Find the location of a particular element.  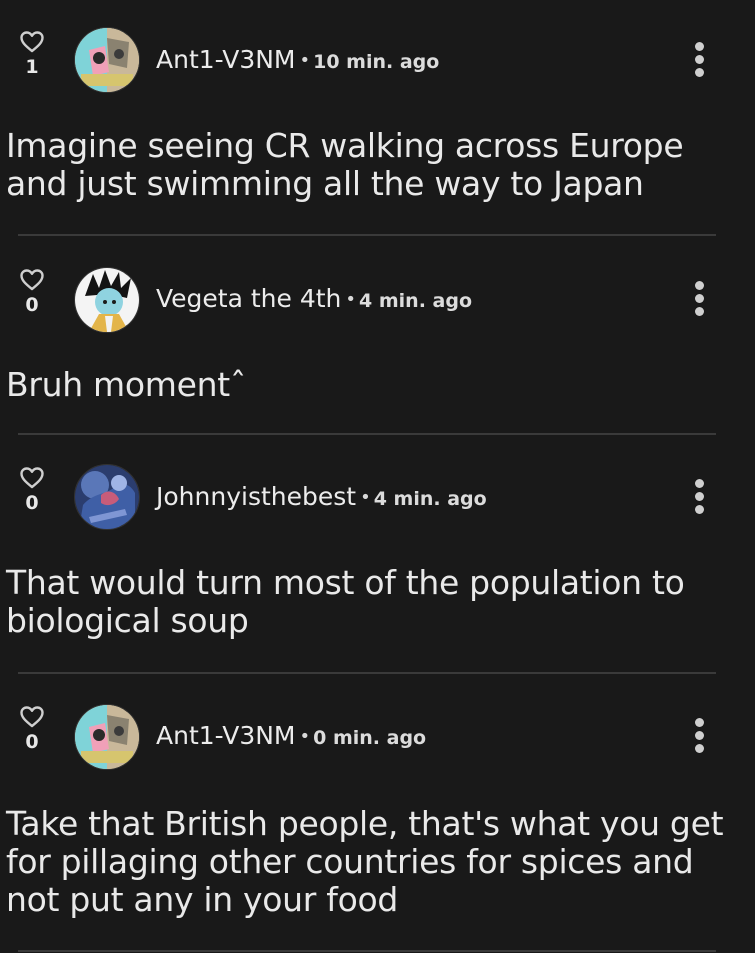

timestamp: 0 min. ago is located at coordinates (370, 738).